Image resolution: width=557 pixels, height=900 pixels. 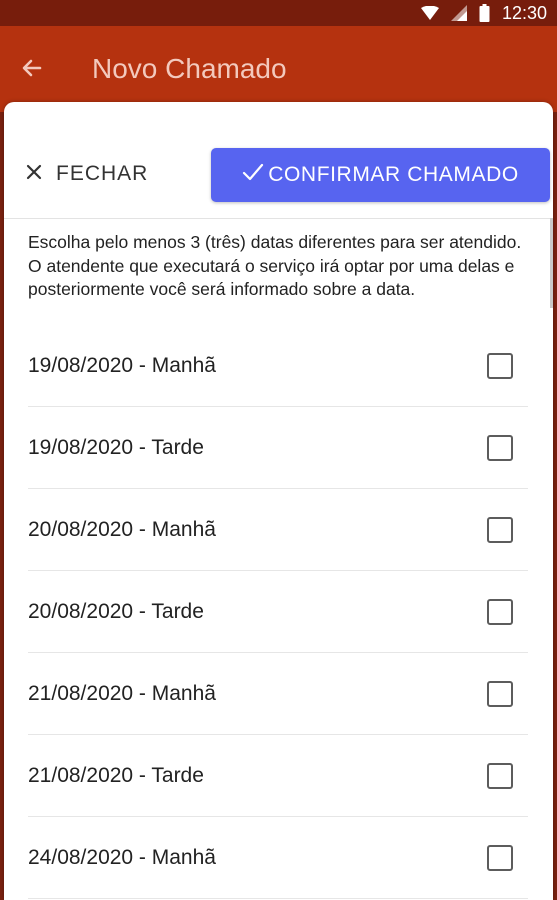 What do you see at coordinates (116, 447) in the screenshot?
I see `option-label: 19/08/2020 - Tarde` at bounding box center [116, 447].